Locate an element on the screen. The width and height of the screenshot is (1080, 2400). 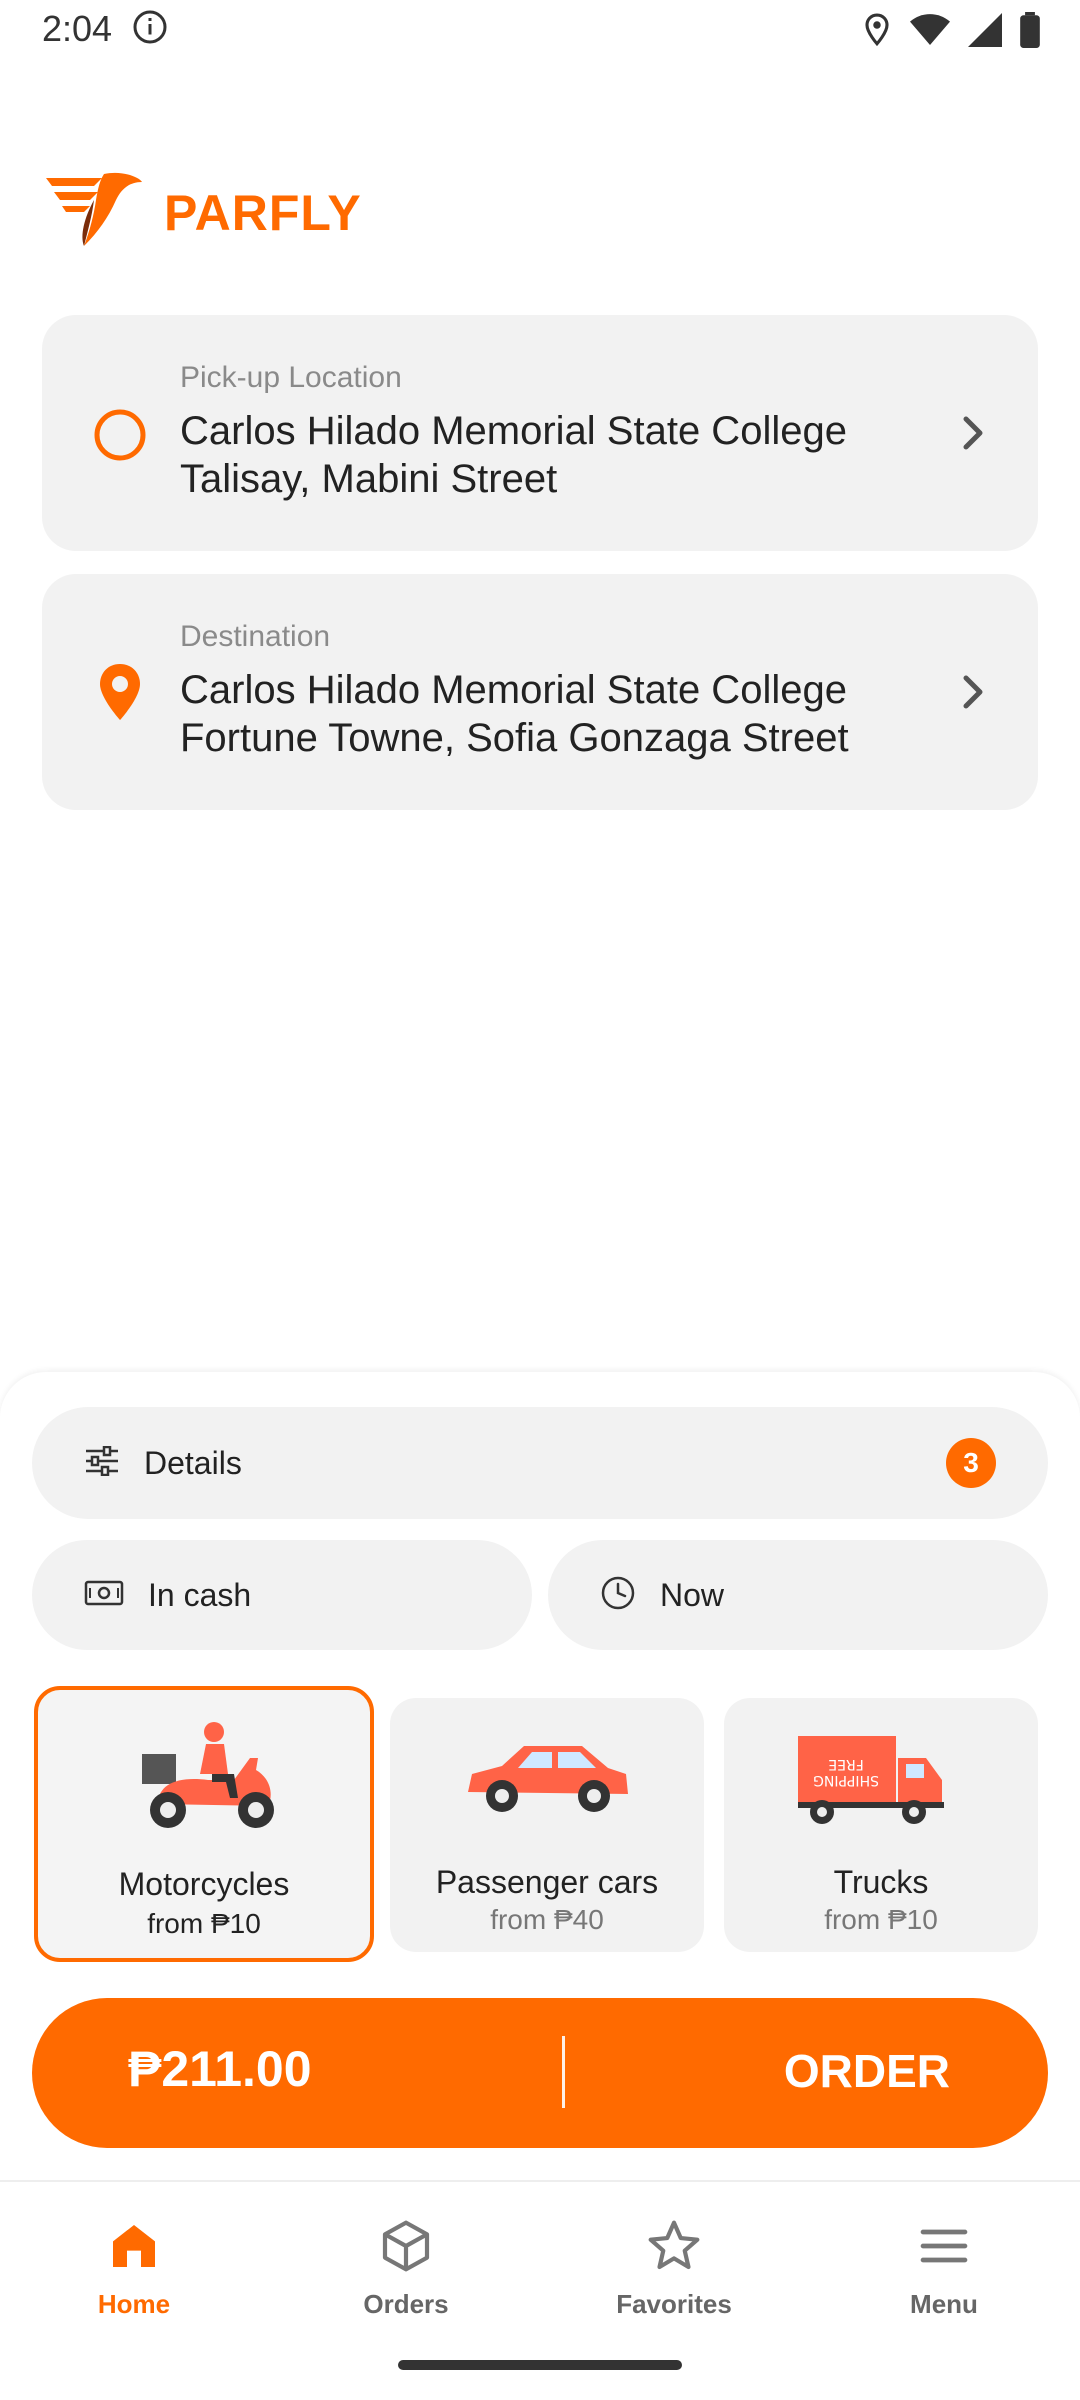
home-icon is located at coordinates (134, 2251).